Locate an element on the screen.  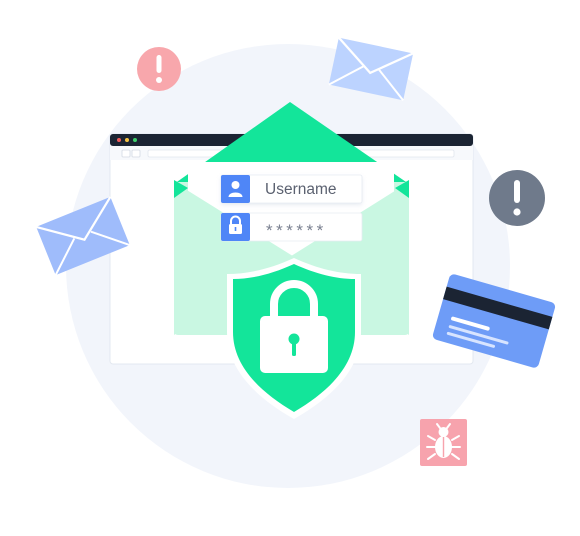
back-button is located at coordinates (126, 153).